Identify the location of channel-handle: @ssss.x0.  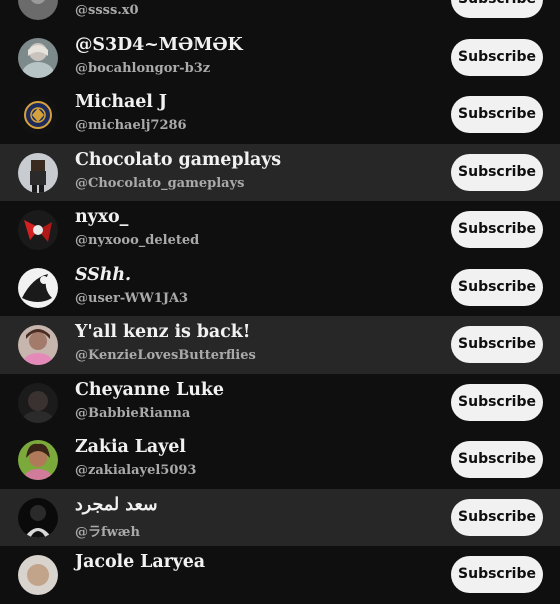
(107, 10).